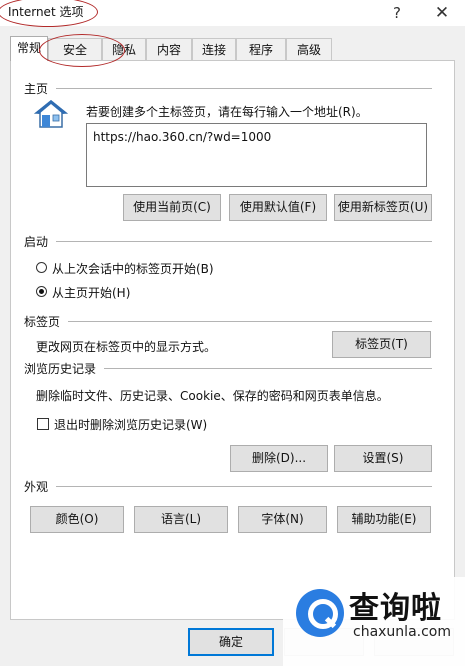 The width and height of the screenshot is (465, 666). What do you see at coordinates (169, 49) in the screenshot?
I see `tab-content: 内容` at bounding box center [169, 49].